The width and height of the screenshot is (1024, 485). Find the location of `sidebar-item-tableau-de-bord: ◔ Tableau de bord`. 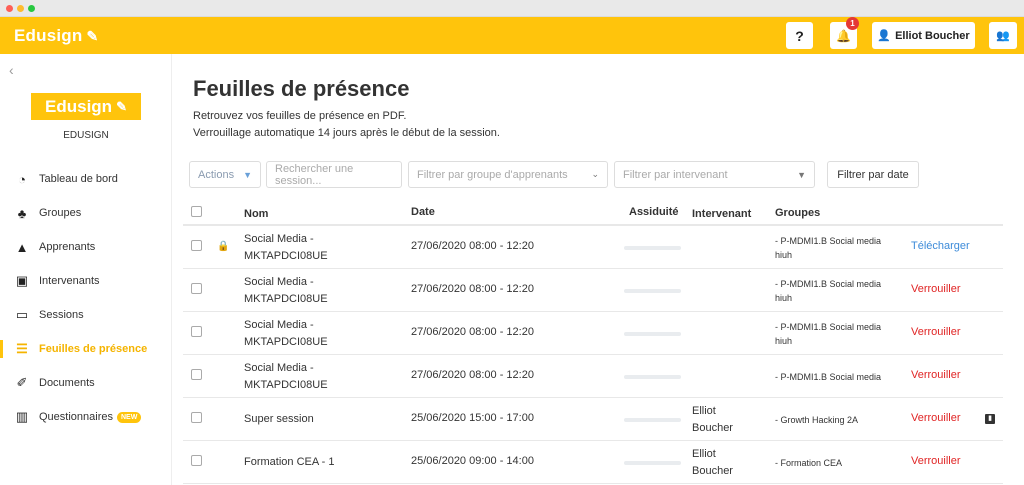

sidebar-item-tableau-de-bord: ◔ Tableau de bord is located at coordinates (86, 179).